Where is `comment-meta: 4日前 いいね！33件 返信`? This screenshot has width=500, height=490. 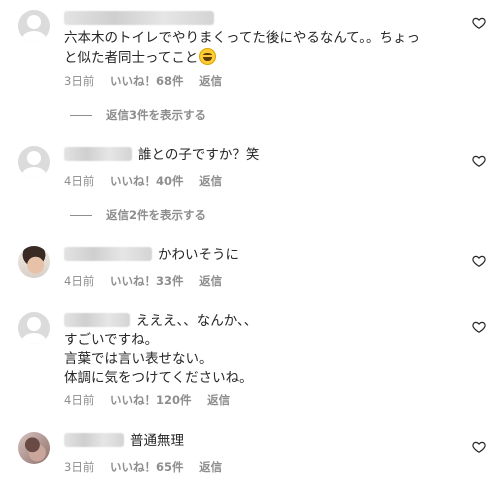 comment-meta: 4日前 いいね！33件 返信 is located at coordinates (149, 281).